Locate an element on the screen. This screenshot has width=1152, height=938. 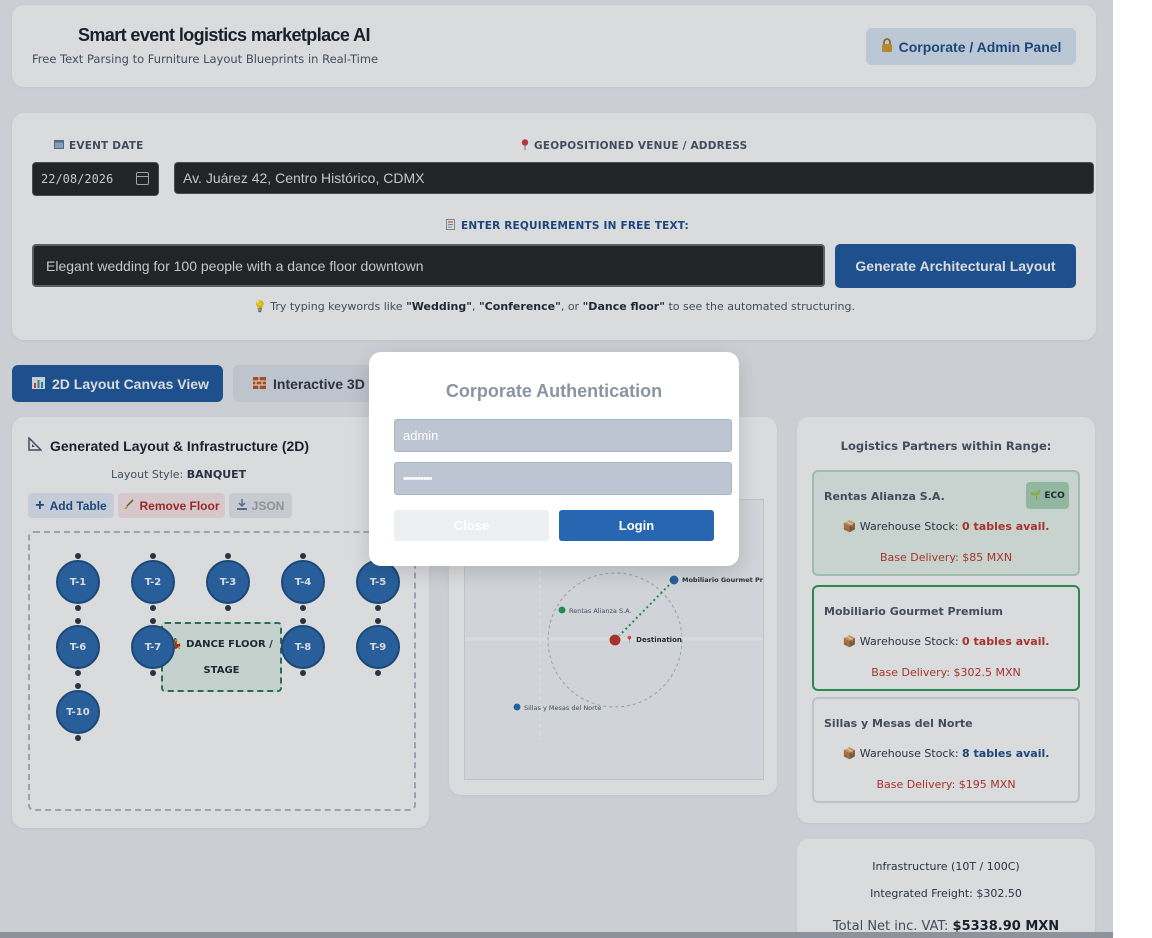
password-input: •••••••••• is located at coordinates (563, 478).